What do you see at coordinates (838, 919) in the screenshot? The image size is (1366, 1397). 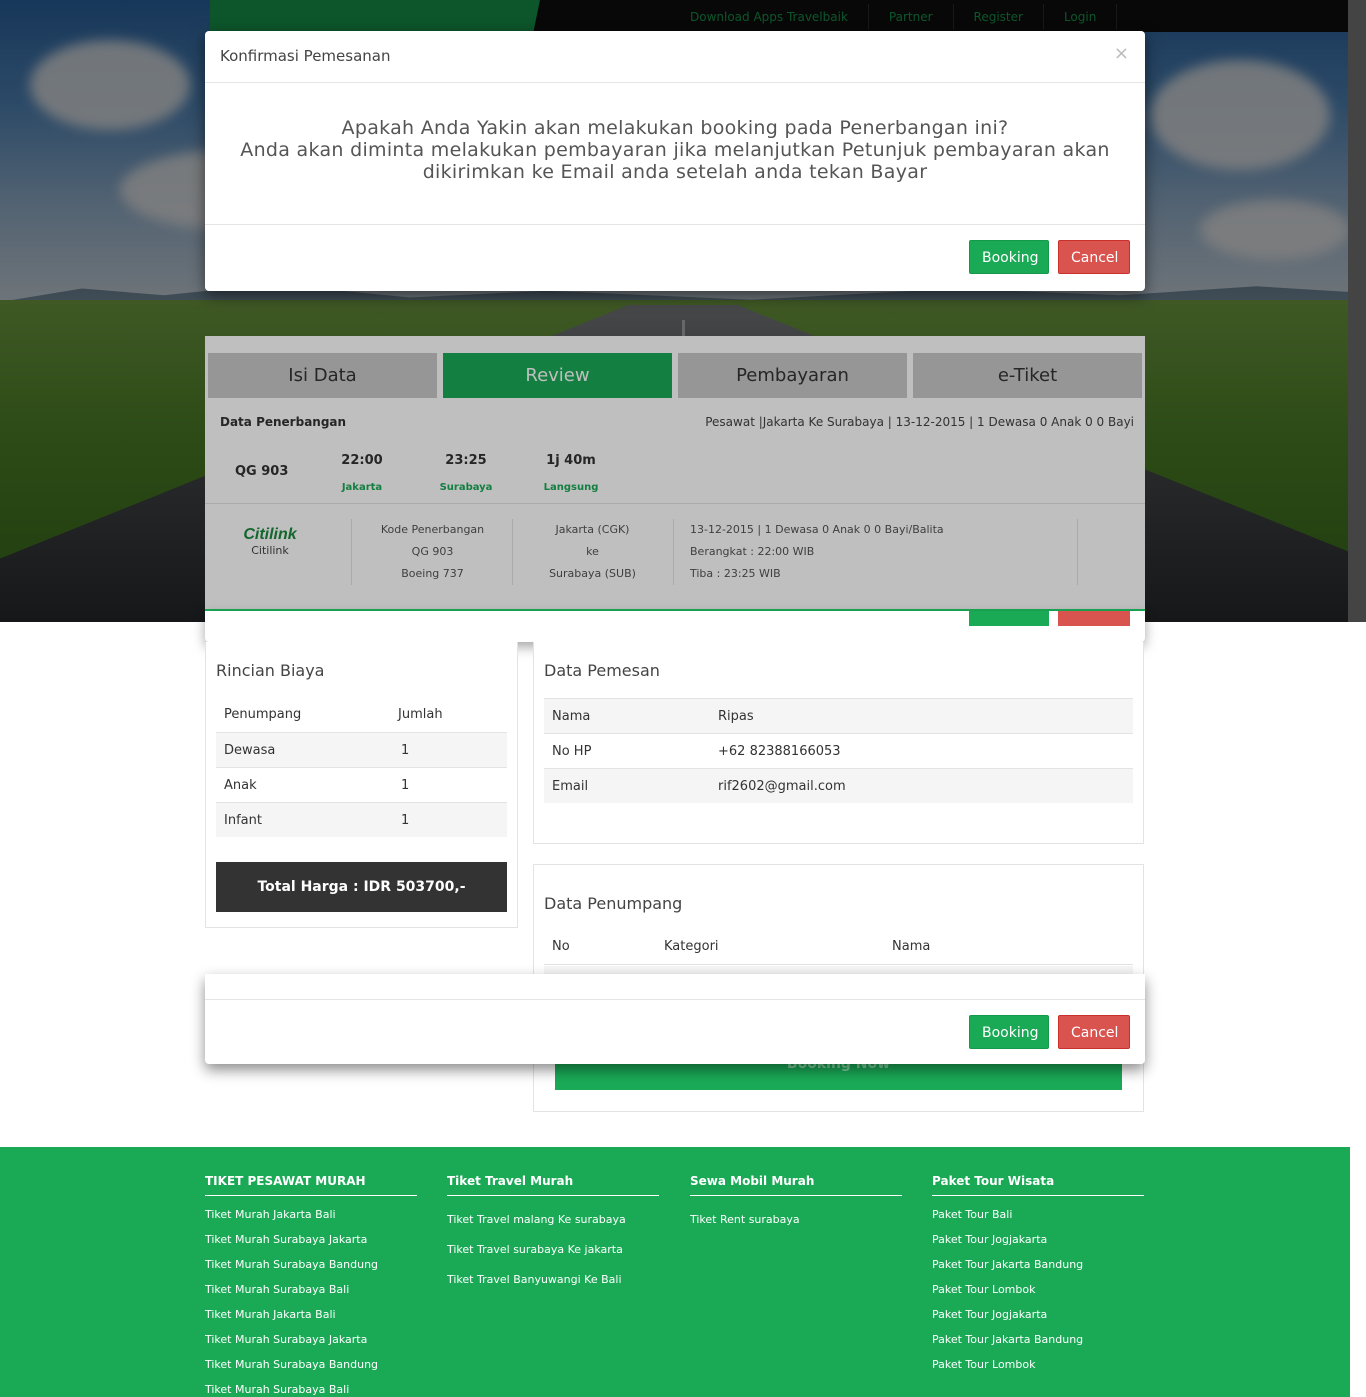 I see `data-penumpang-panel: Data Penumpang No Kategori Nama` at bounding box center [838, 919].